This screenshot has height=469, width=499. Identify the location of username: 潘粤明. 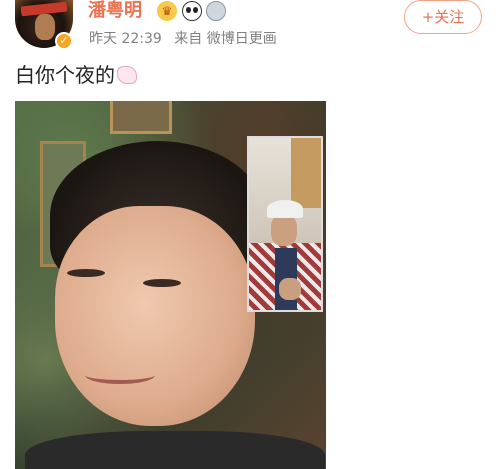
(115, 11).